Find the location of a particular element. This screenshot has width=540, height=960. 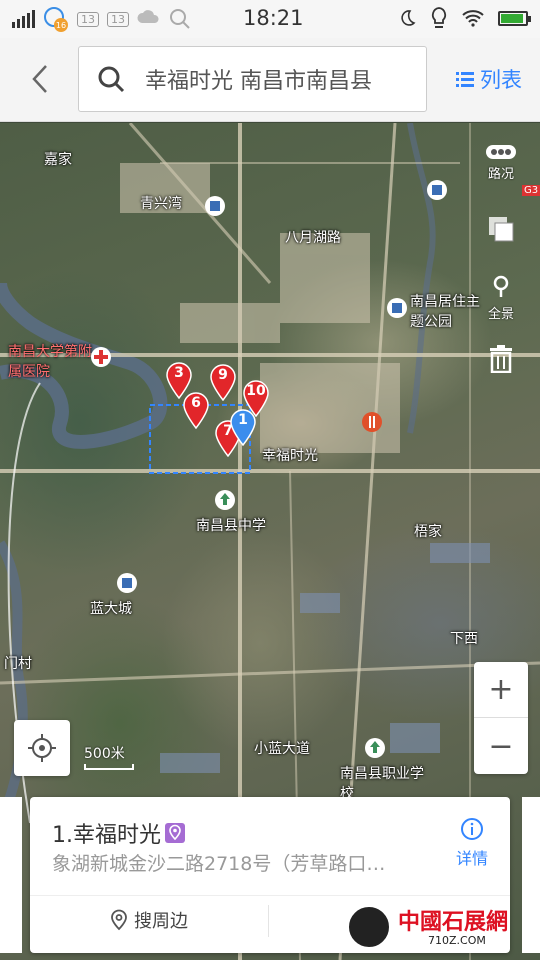

locate-icon is located at coordinates (42, 748).